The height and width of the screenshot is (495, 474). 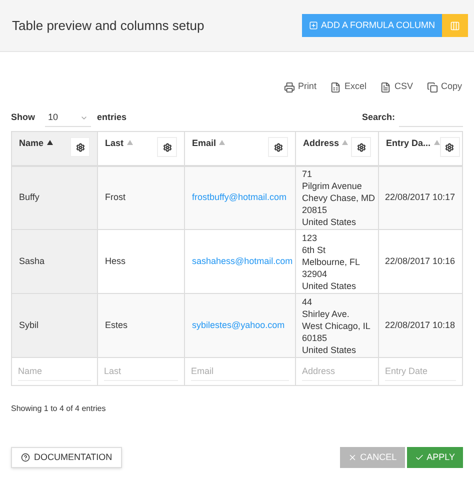 I want to click on excel-icon, so click(x=336, y=87).